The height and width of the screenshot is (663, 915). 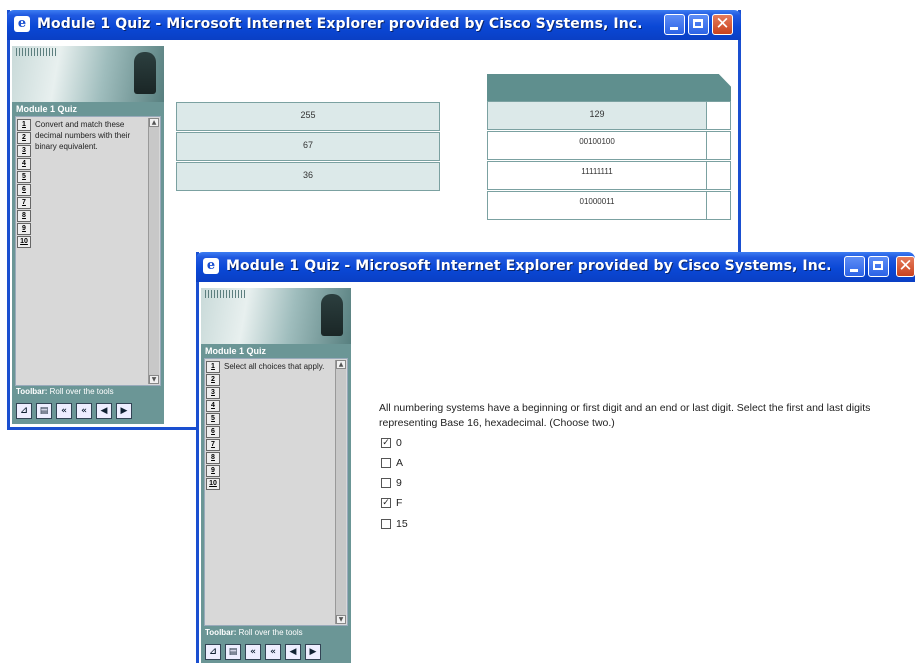 What do you see at coordinates (399, 483) in the screenshot?
I see `choice-label: 9` at bounding box center [399, 483].